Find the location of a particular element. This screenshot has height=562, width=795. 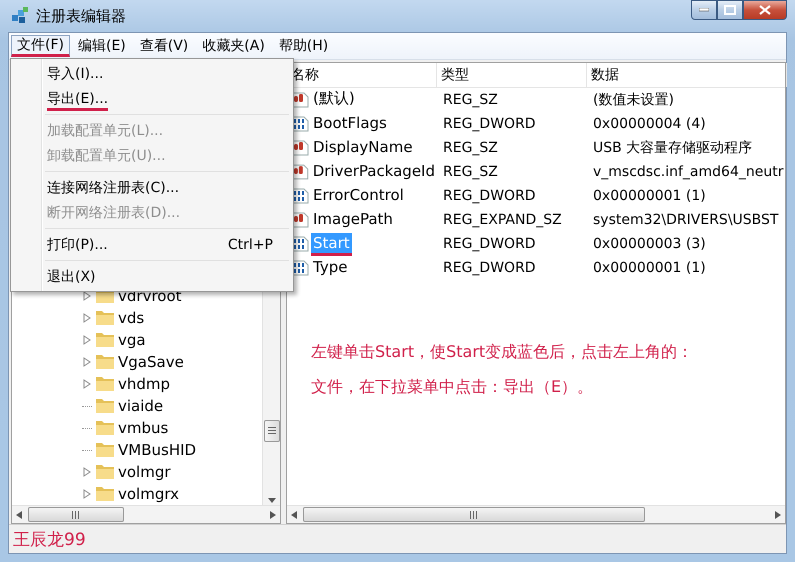

menu-item: 打印(P)... Ctrl+P is located at coordinates (152, 244).